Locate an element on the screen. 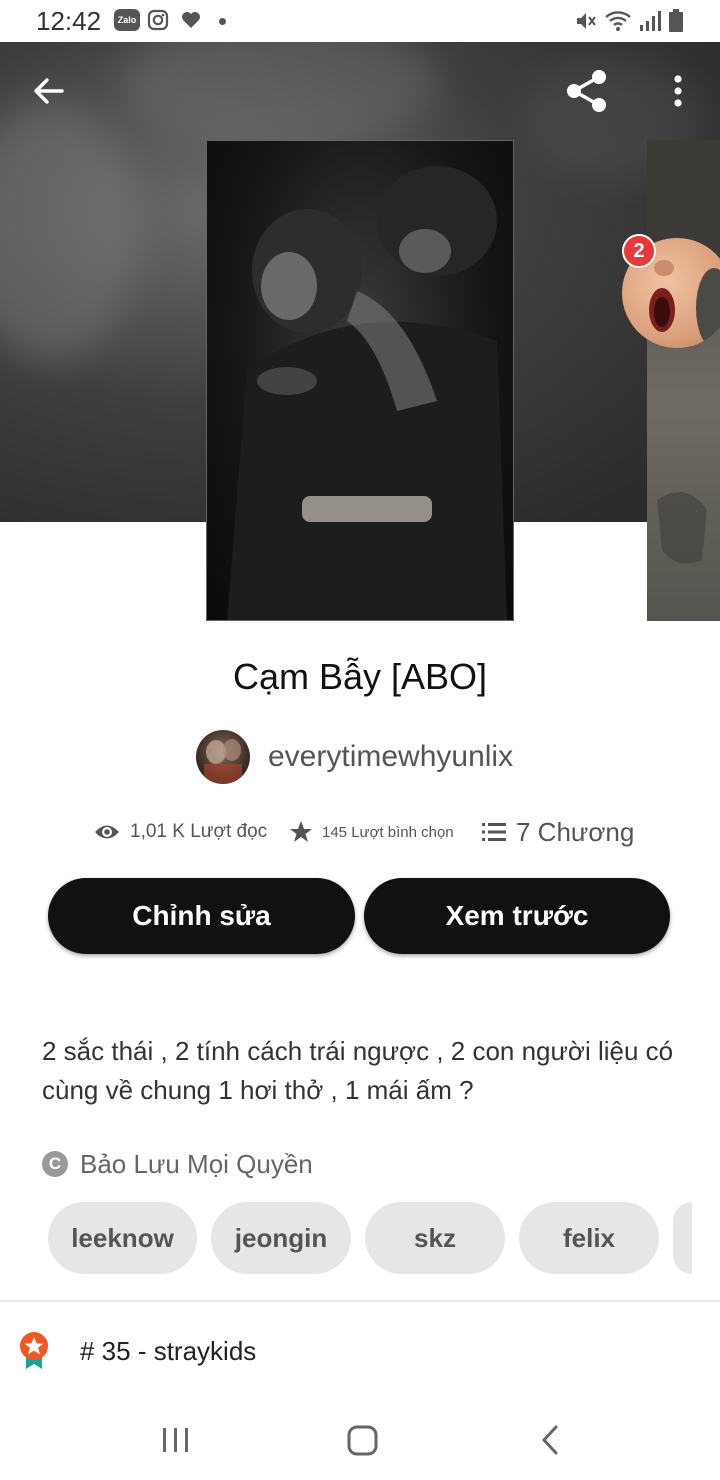  heart-icon is located at coordinates (191, 20).